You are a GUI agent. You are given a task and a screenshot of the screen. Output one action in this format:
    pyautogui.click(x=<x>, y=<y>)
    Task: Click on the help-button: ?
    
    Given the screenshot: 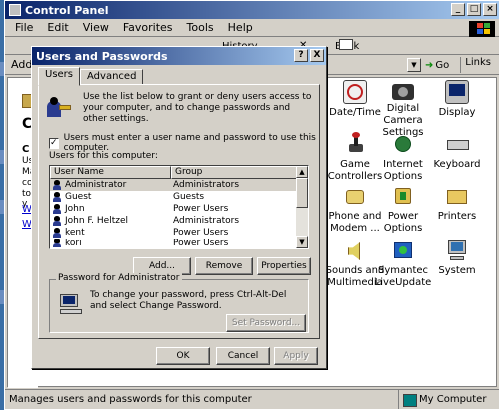 What is the action you would take?
    pyautogui.click(x=301, y=55)
    